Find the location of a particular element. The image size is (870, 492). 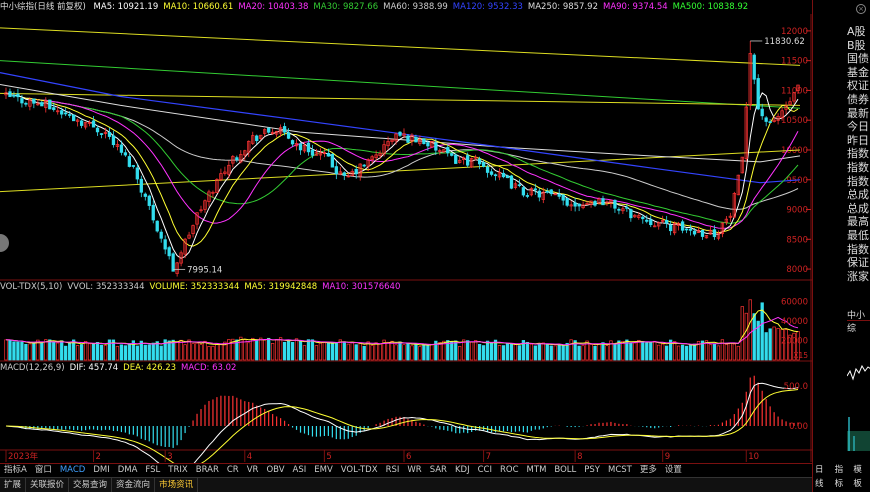

x-axis-label: 2023年 is located at coordinates (23, 456).